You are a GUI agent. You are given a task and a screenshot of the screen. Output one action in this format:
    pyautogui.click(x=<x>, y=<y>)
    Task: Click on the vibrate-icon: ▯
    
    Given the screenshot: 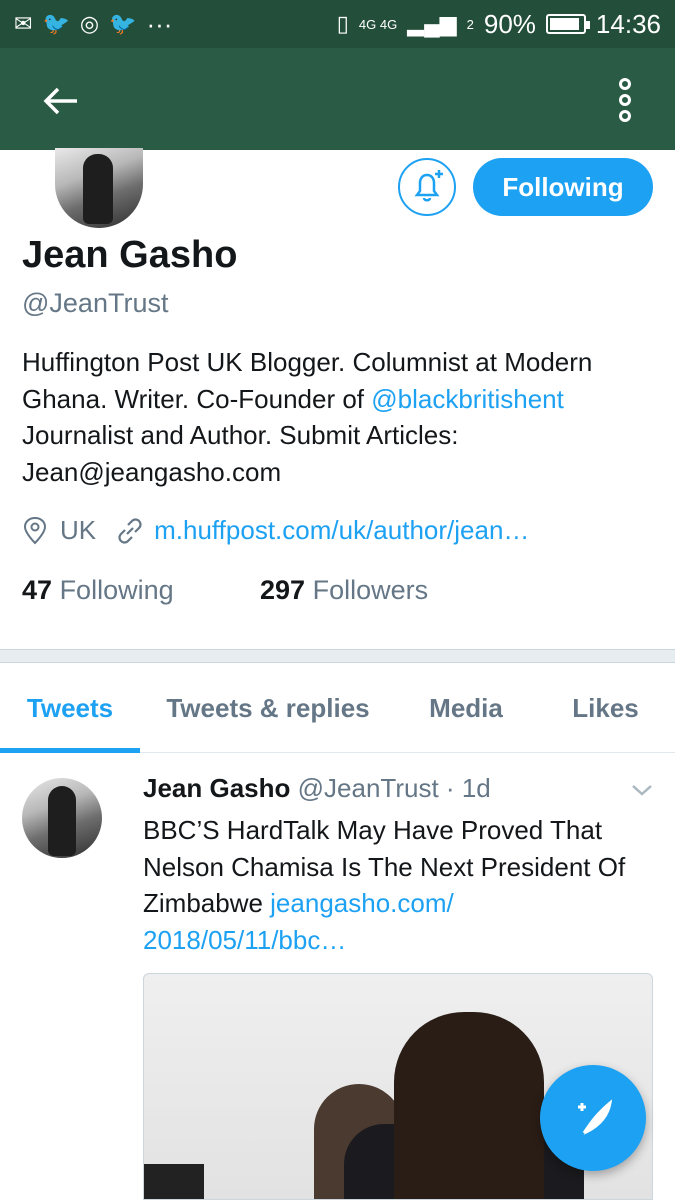 What is the action you would take?
    pyautogui.click(x=342, y=23)
    